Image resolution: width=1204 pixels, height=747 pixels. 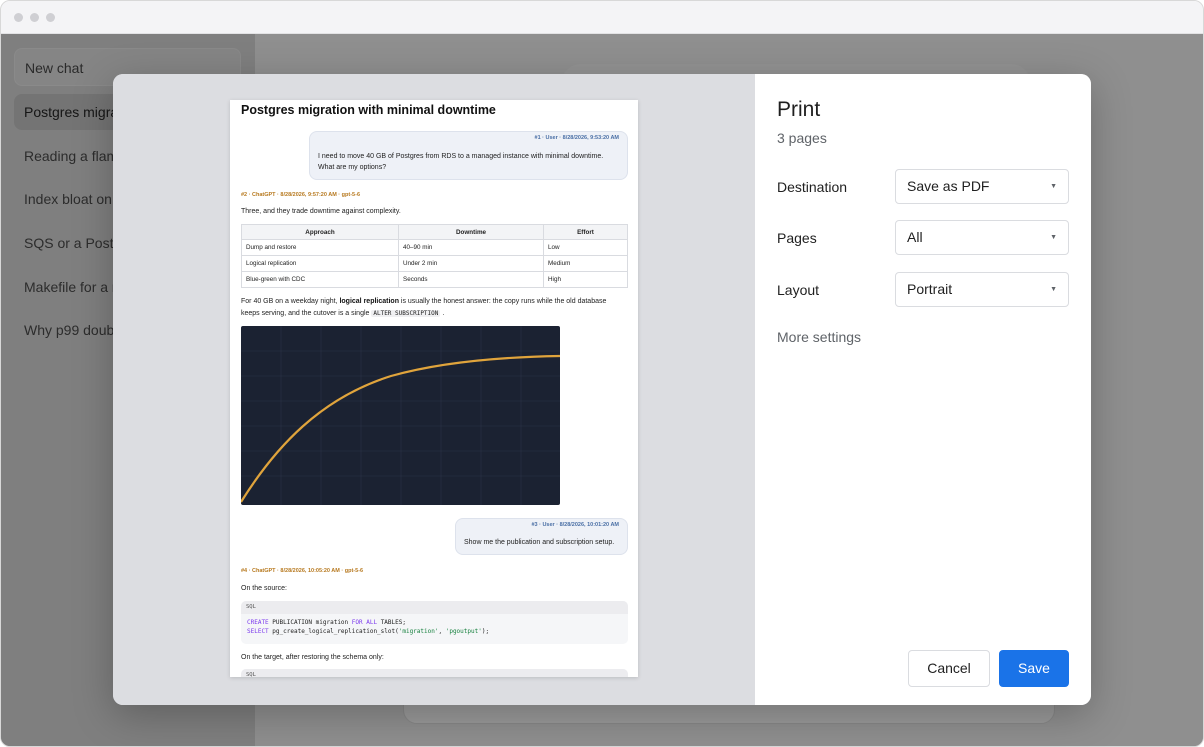 I want to click on table-row: Logical replication Under 2 min Medium, so click(x=434, y=263).